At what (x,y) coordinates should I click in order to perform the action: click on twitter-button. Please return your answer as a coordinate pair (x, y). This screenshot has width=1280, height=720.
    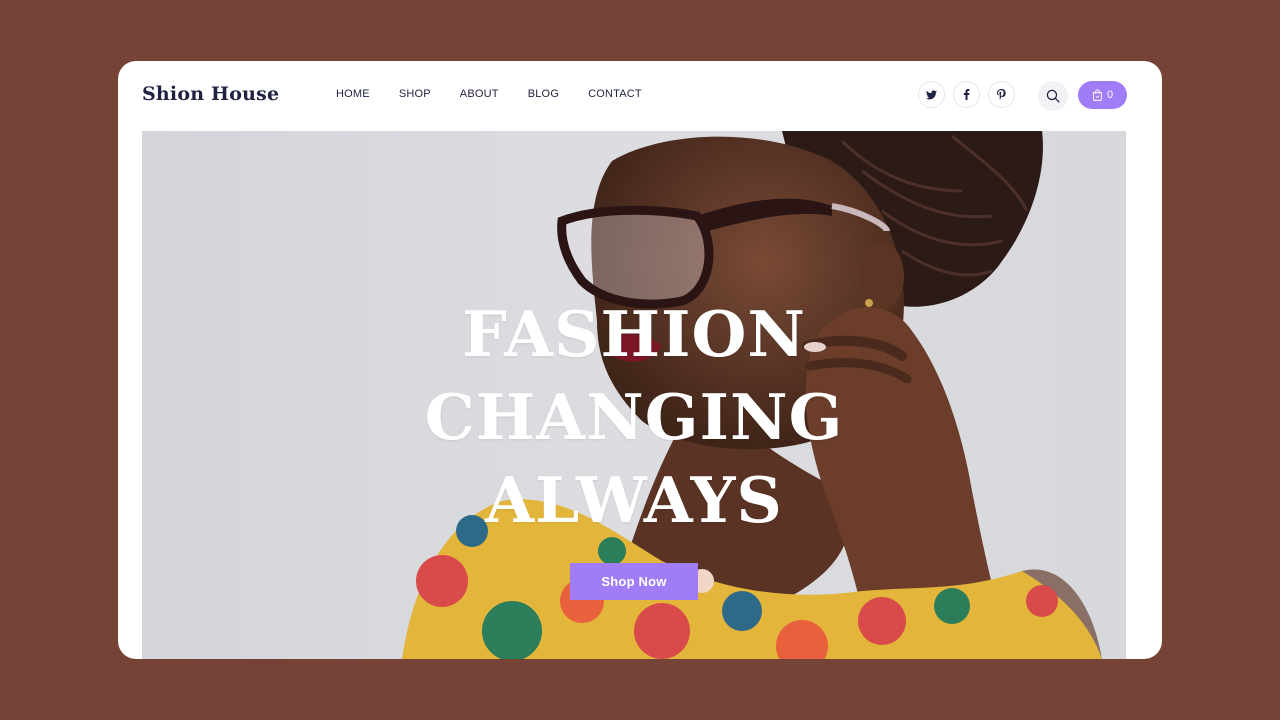
    Looking at the image, I should click on (931, 94).